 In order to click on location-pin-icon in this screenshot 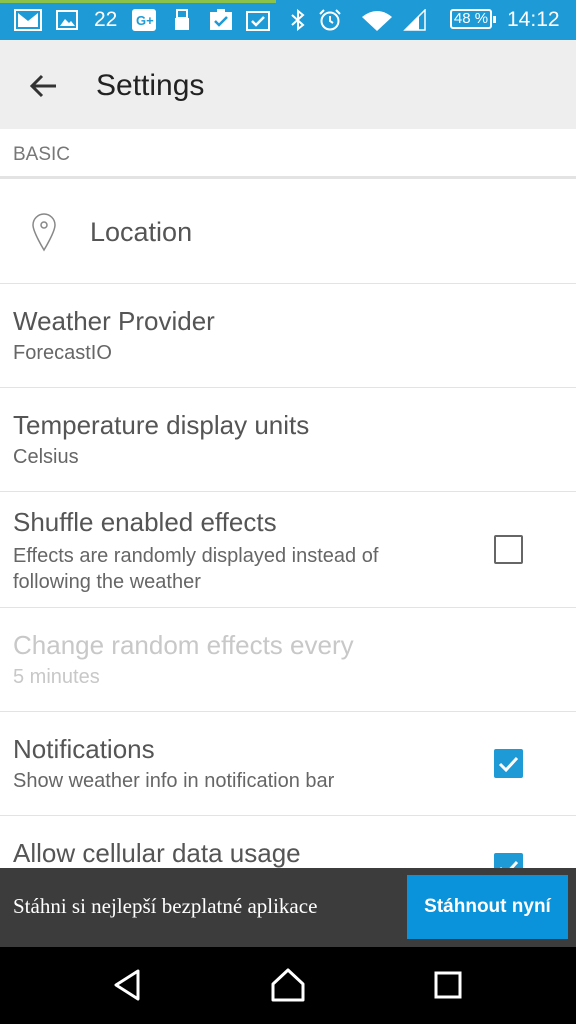, I will do `click(44, 232)`.